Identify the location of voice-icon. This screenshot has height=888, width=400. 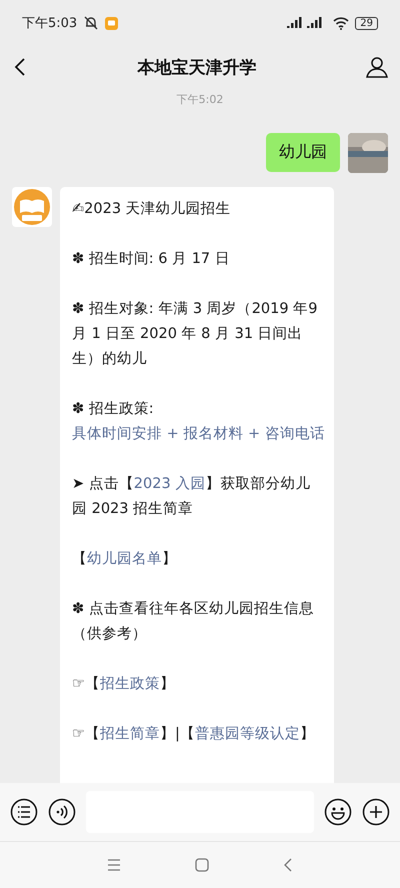
(62, 812).